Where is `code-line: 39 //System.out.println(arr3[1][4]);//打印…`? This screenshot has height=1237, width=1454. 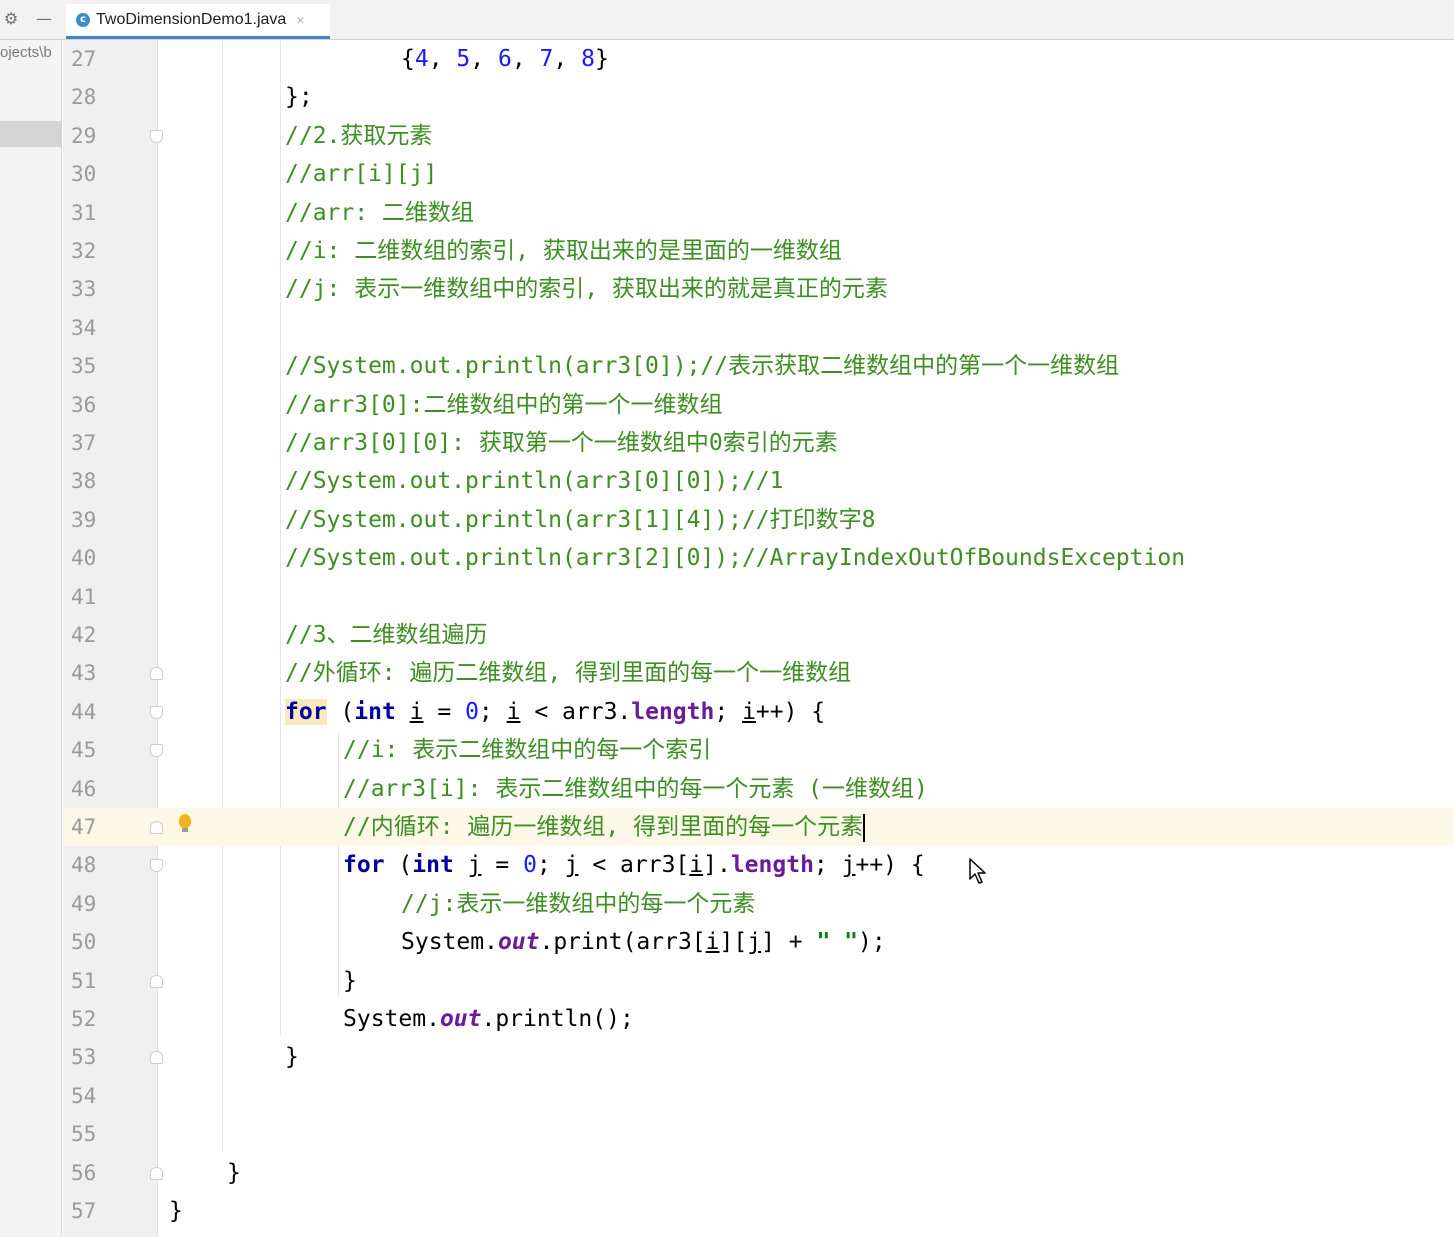
code-line: 39 //System.out.println(arr3[1][4]);//打印… is located at coordinates (758, 520).